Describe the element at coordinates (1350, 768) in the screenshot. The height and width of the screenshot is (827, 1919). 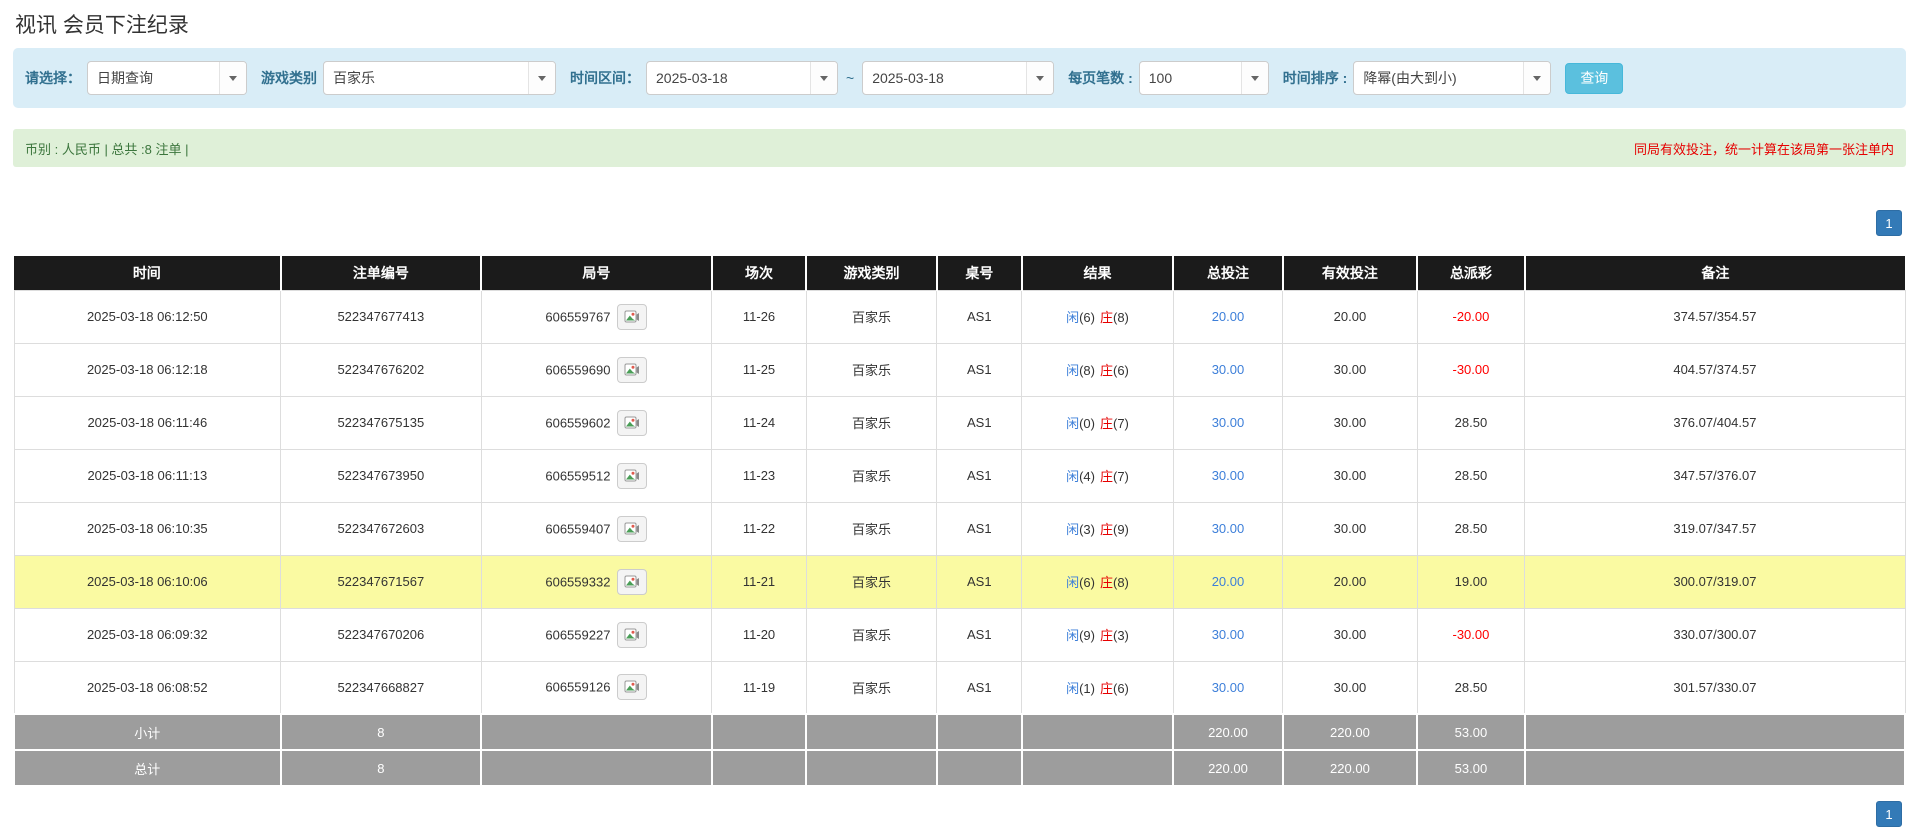
I see `totals-valid-bet: 220.00` at that location.